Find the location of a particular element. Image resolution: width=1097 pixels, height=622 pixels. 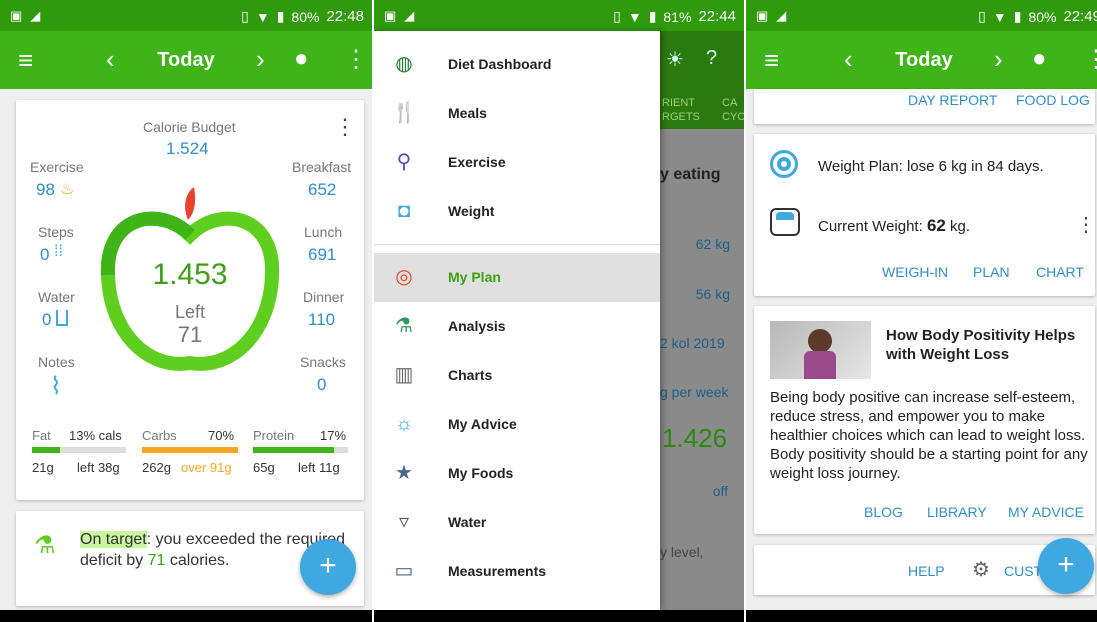

protein-left: left 11g is located at coordinates (319, 467).